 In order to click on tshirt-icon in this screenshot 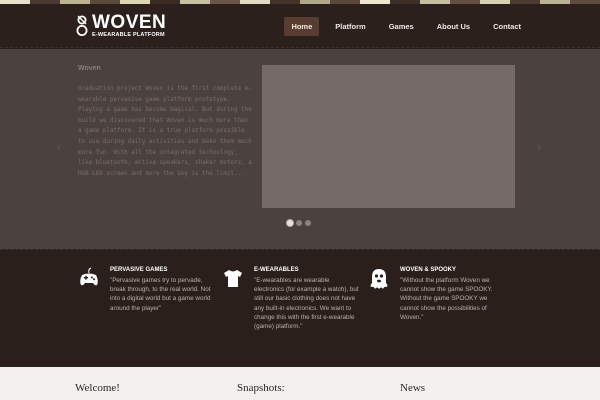, I will do `click(233, 280)`.